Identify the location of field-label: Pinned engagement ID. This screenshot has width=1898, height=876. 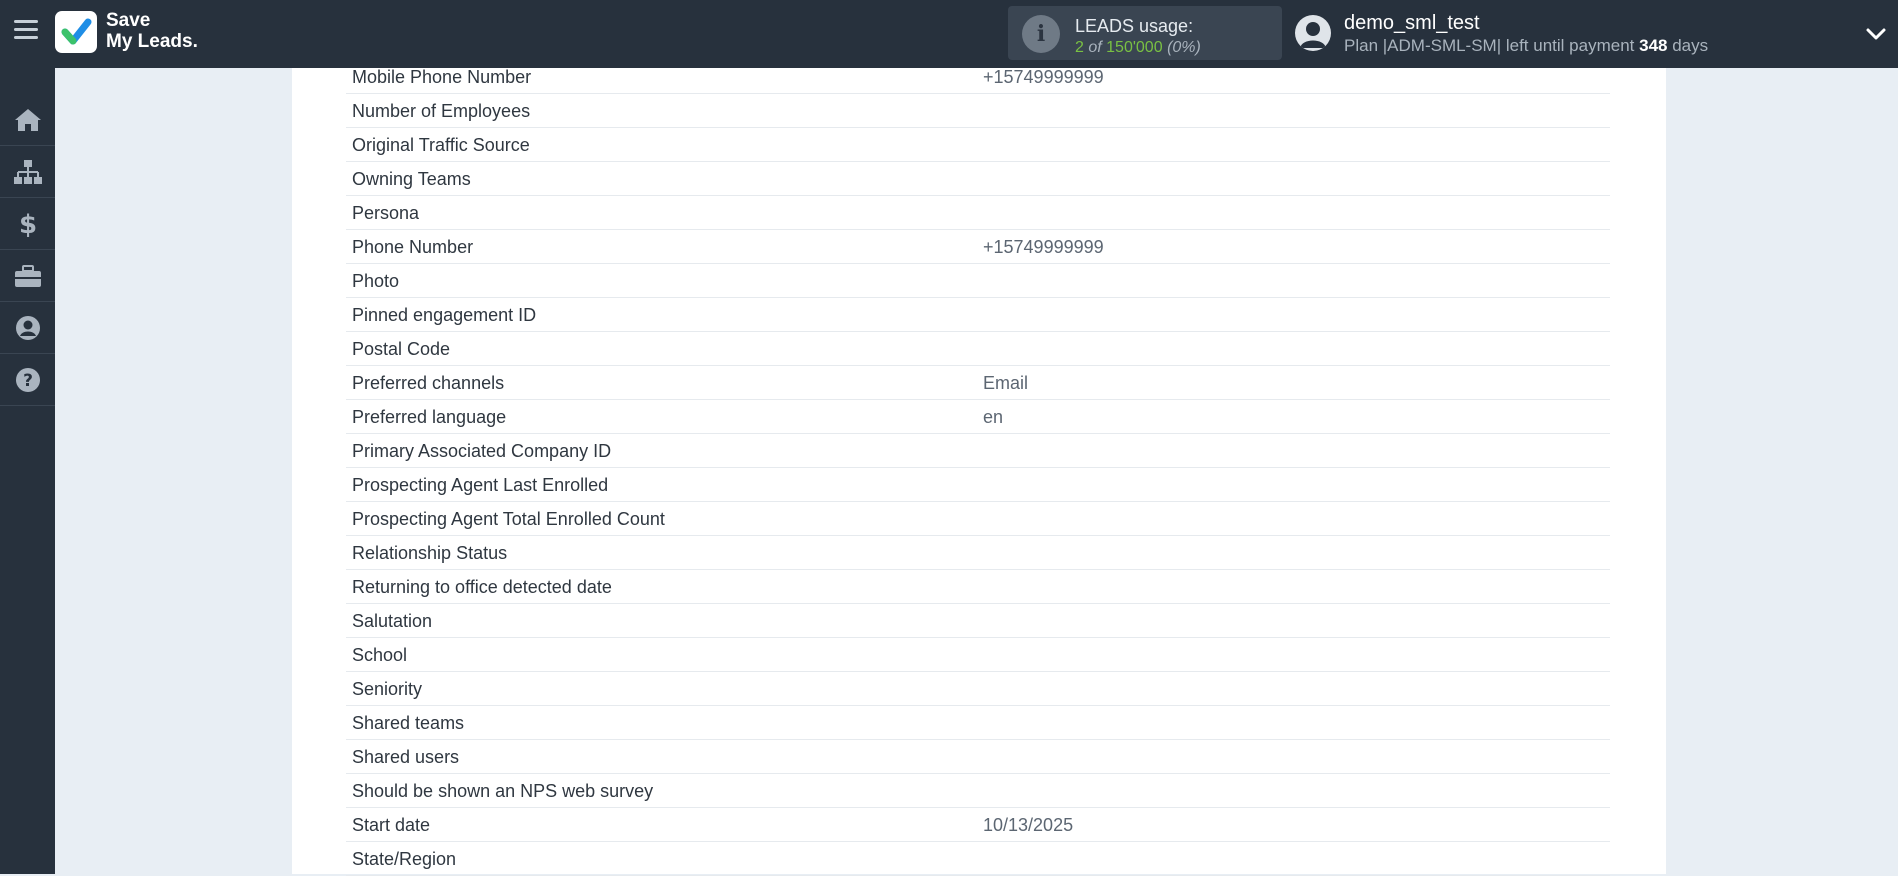
(444, 315).